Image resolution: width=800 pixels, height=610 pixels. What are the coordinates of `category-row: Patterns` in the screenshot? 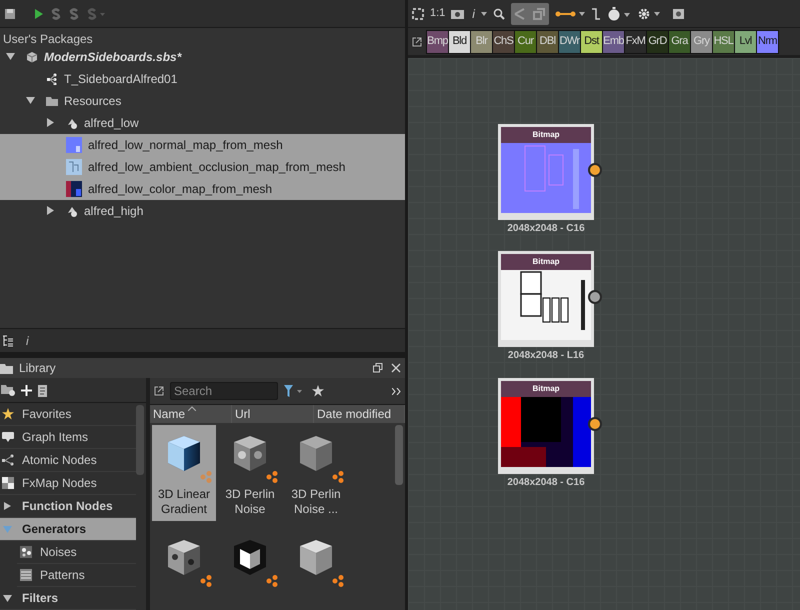 It's located at (76, 575).